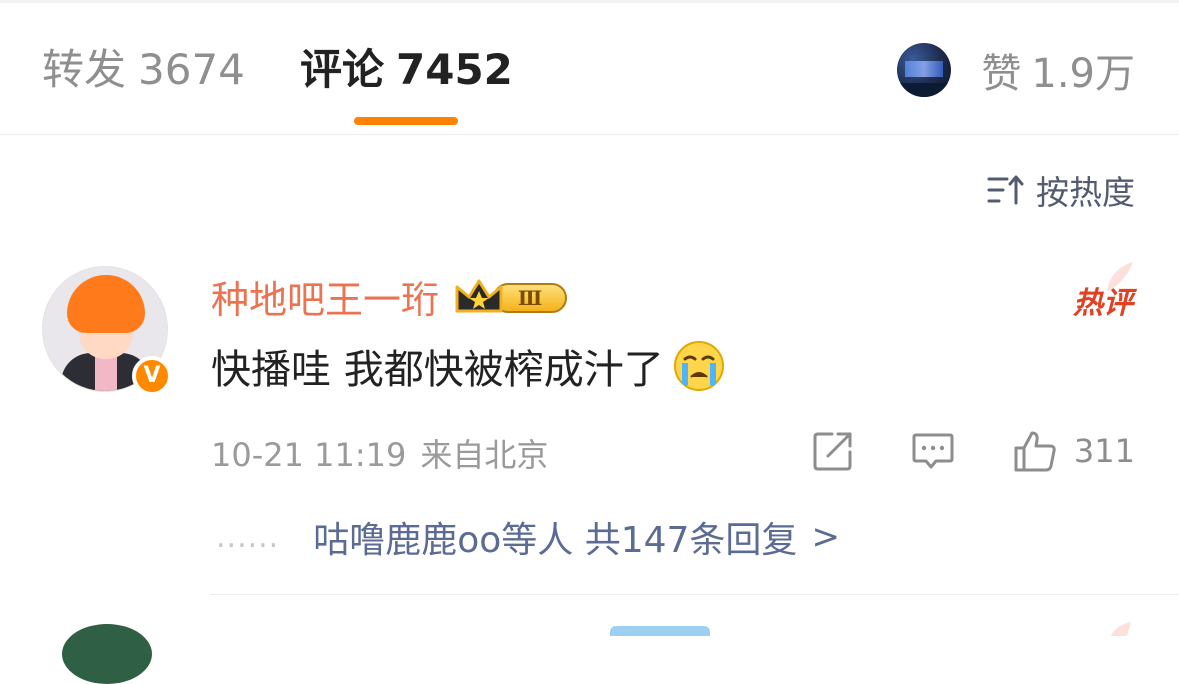 This screenshot has width=1179, height=684. Describe the element at coordinates (1085, 192) in the screenshot. I see `sort-label: 按热度` at that location.